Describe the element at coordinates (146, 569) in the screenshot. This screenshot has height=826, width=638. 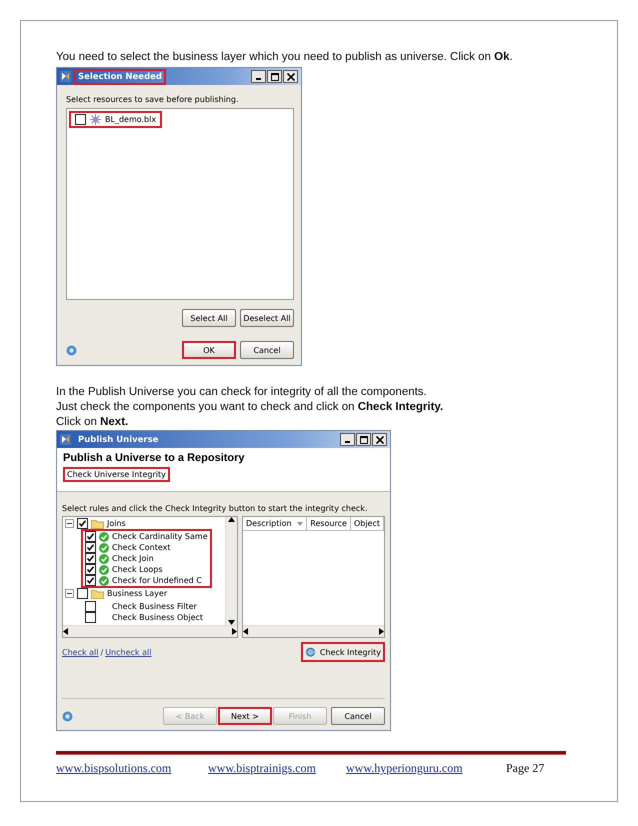
I see `tree-item: Check Loops` at that location.